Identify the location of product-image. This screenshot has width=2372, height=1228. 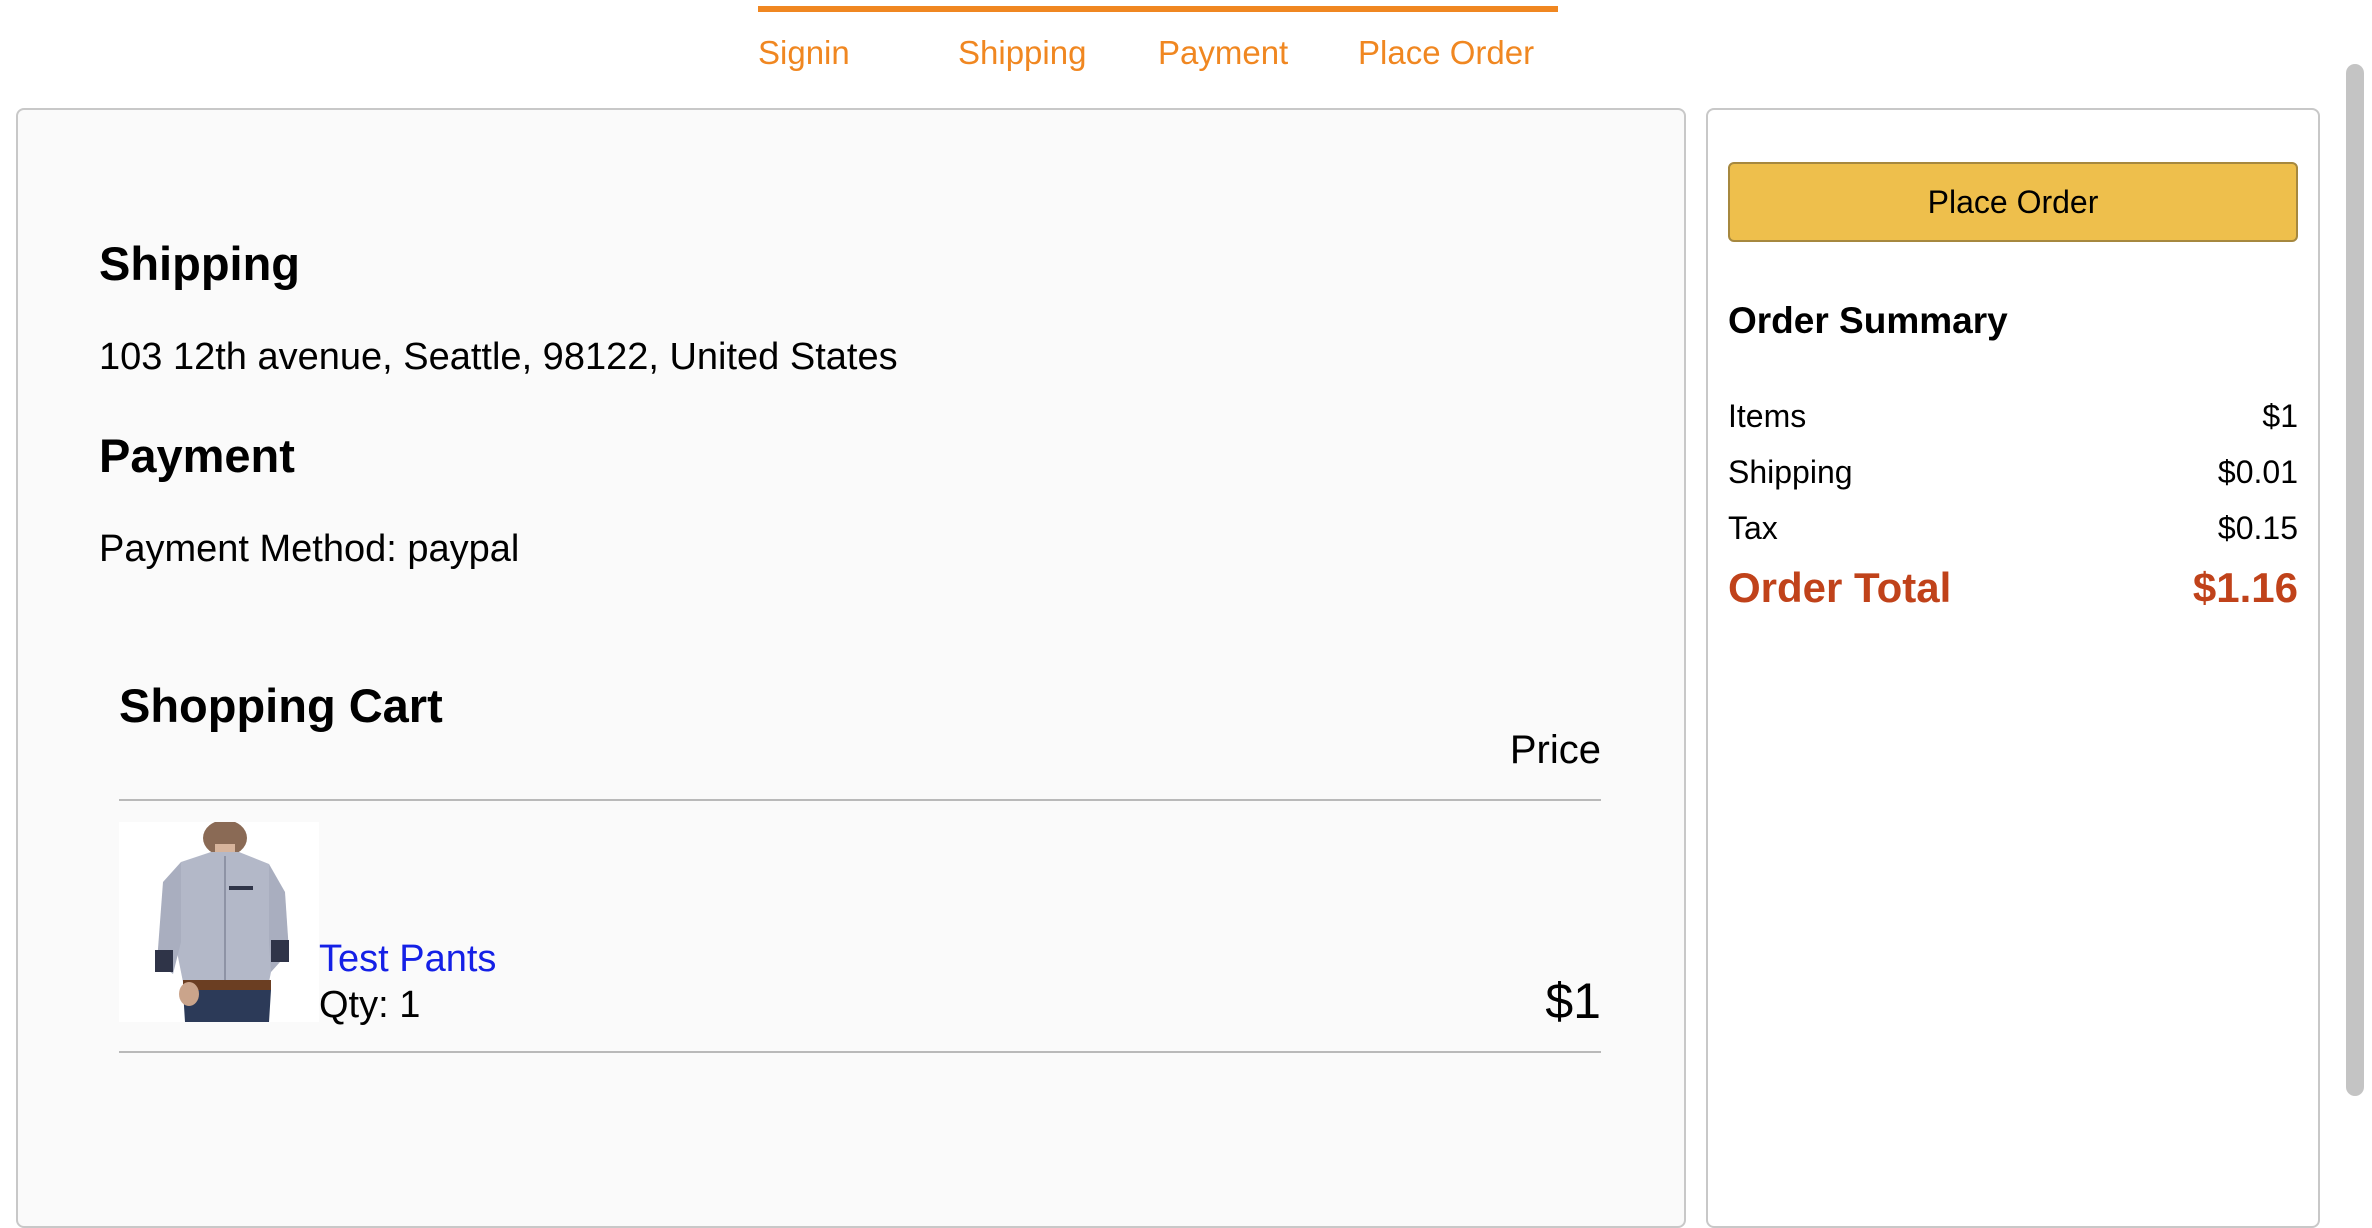
(219, 922).